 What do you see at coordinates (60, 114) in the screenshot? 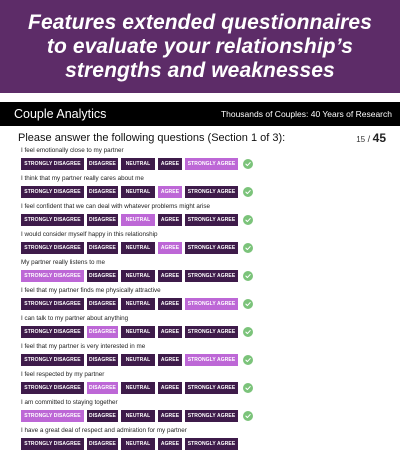
I see `app-title: Couple Analytics` at bounding box center [60, 114].